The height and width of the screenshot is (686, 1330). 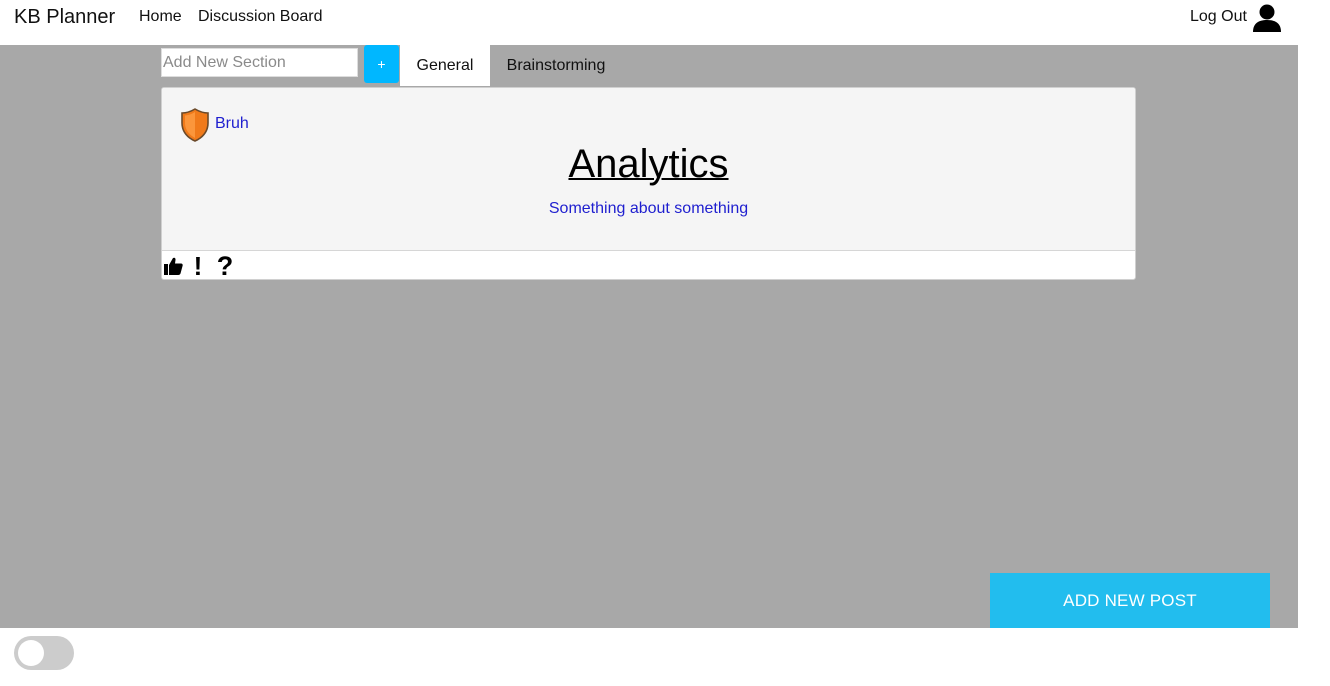 What do you see at coordinates (1130, 600) in the screenshot?
I see `add-new-post-button: ADD NEW POST` at bounding box center [1130, 600].